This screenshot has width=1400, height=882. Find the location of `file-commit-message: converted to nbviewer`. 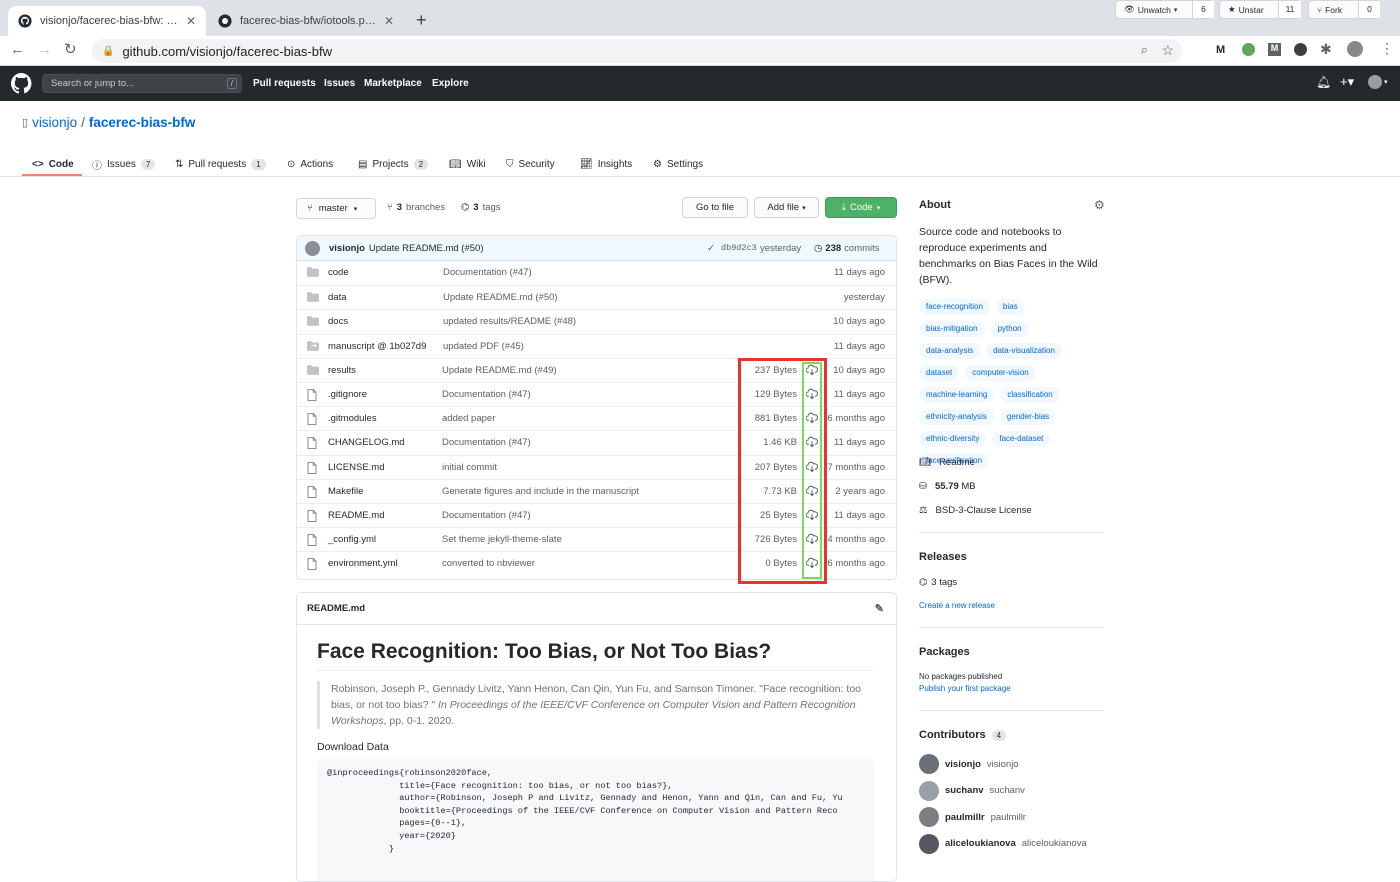

file-commit-message: converted to nbviewer is located at coordinates (488, 563).